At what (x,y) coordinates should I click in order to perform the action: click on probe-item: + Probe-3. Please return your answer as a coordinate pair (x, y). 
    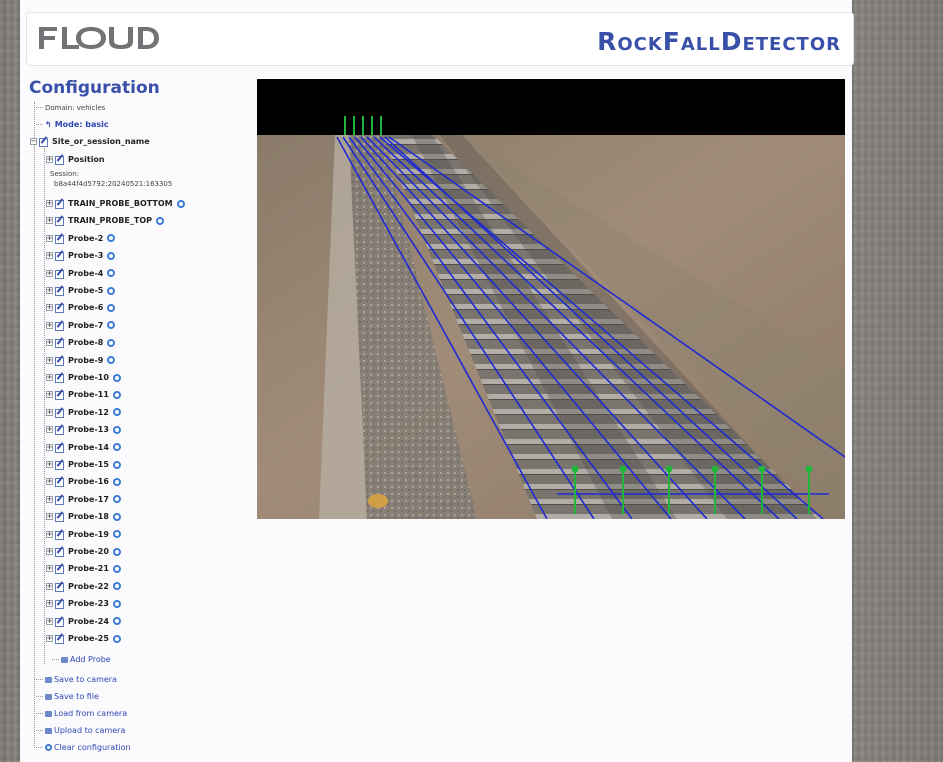
    Looking at the image, I should click on (81, 255).